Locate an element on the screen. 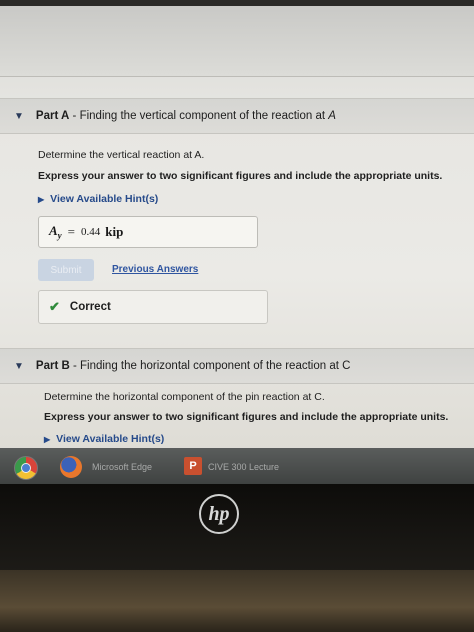 The height and width of the screenshot is (632, 474). powerpoint-icon: P is located at coordinates (193, 466).